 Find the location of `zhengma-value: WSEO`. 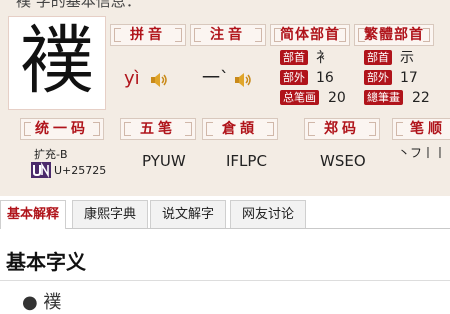

zhengma-value: WSEO is located at coordinates (343, 161).